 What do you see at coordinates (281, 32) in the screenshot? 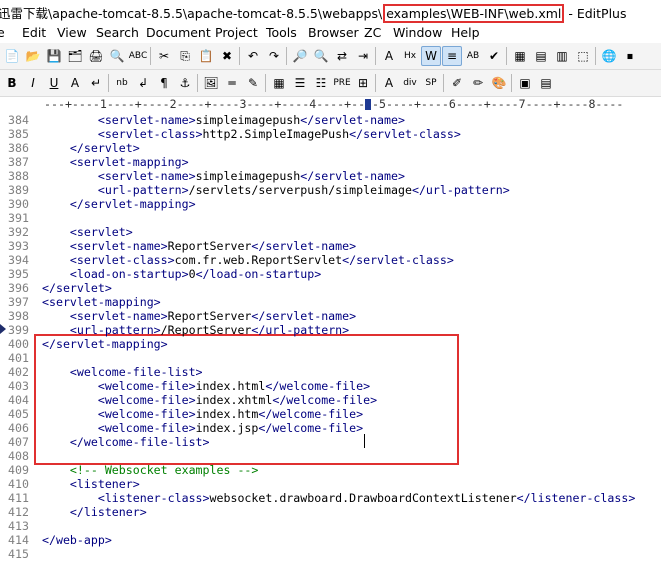
I see `menu-tools: Tools` at bounding box center [281, 32].